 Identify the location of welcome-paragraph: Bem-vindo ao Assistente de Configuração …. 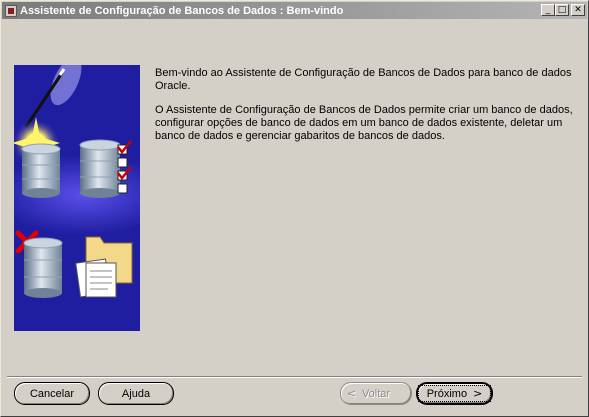
(363, 79).